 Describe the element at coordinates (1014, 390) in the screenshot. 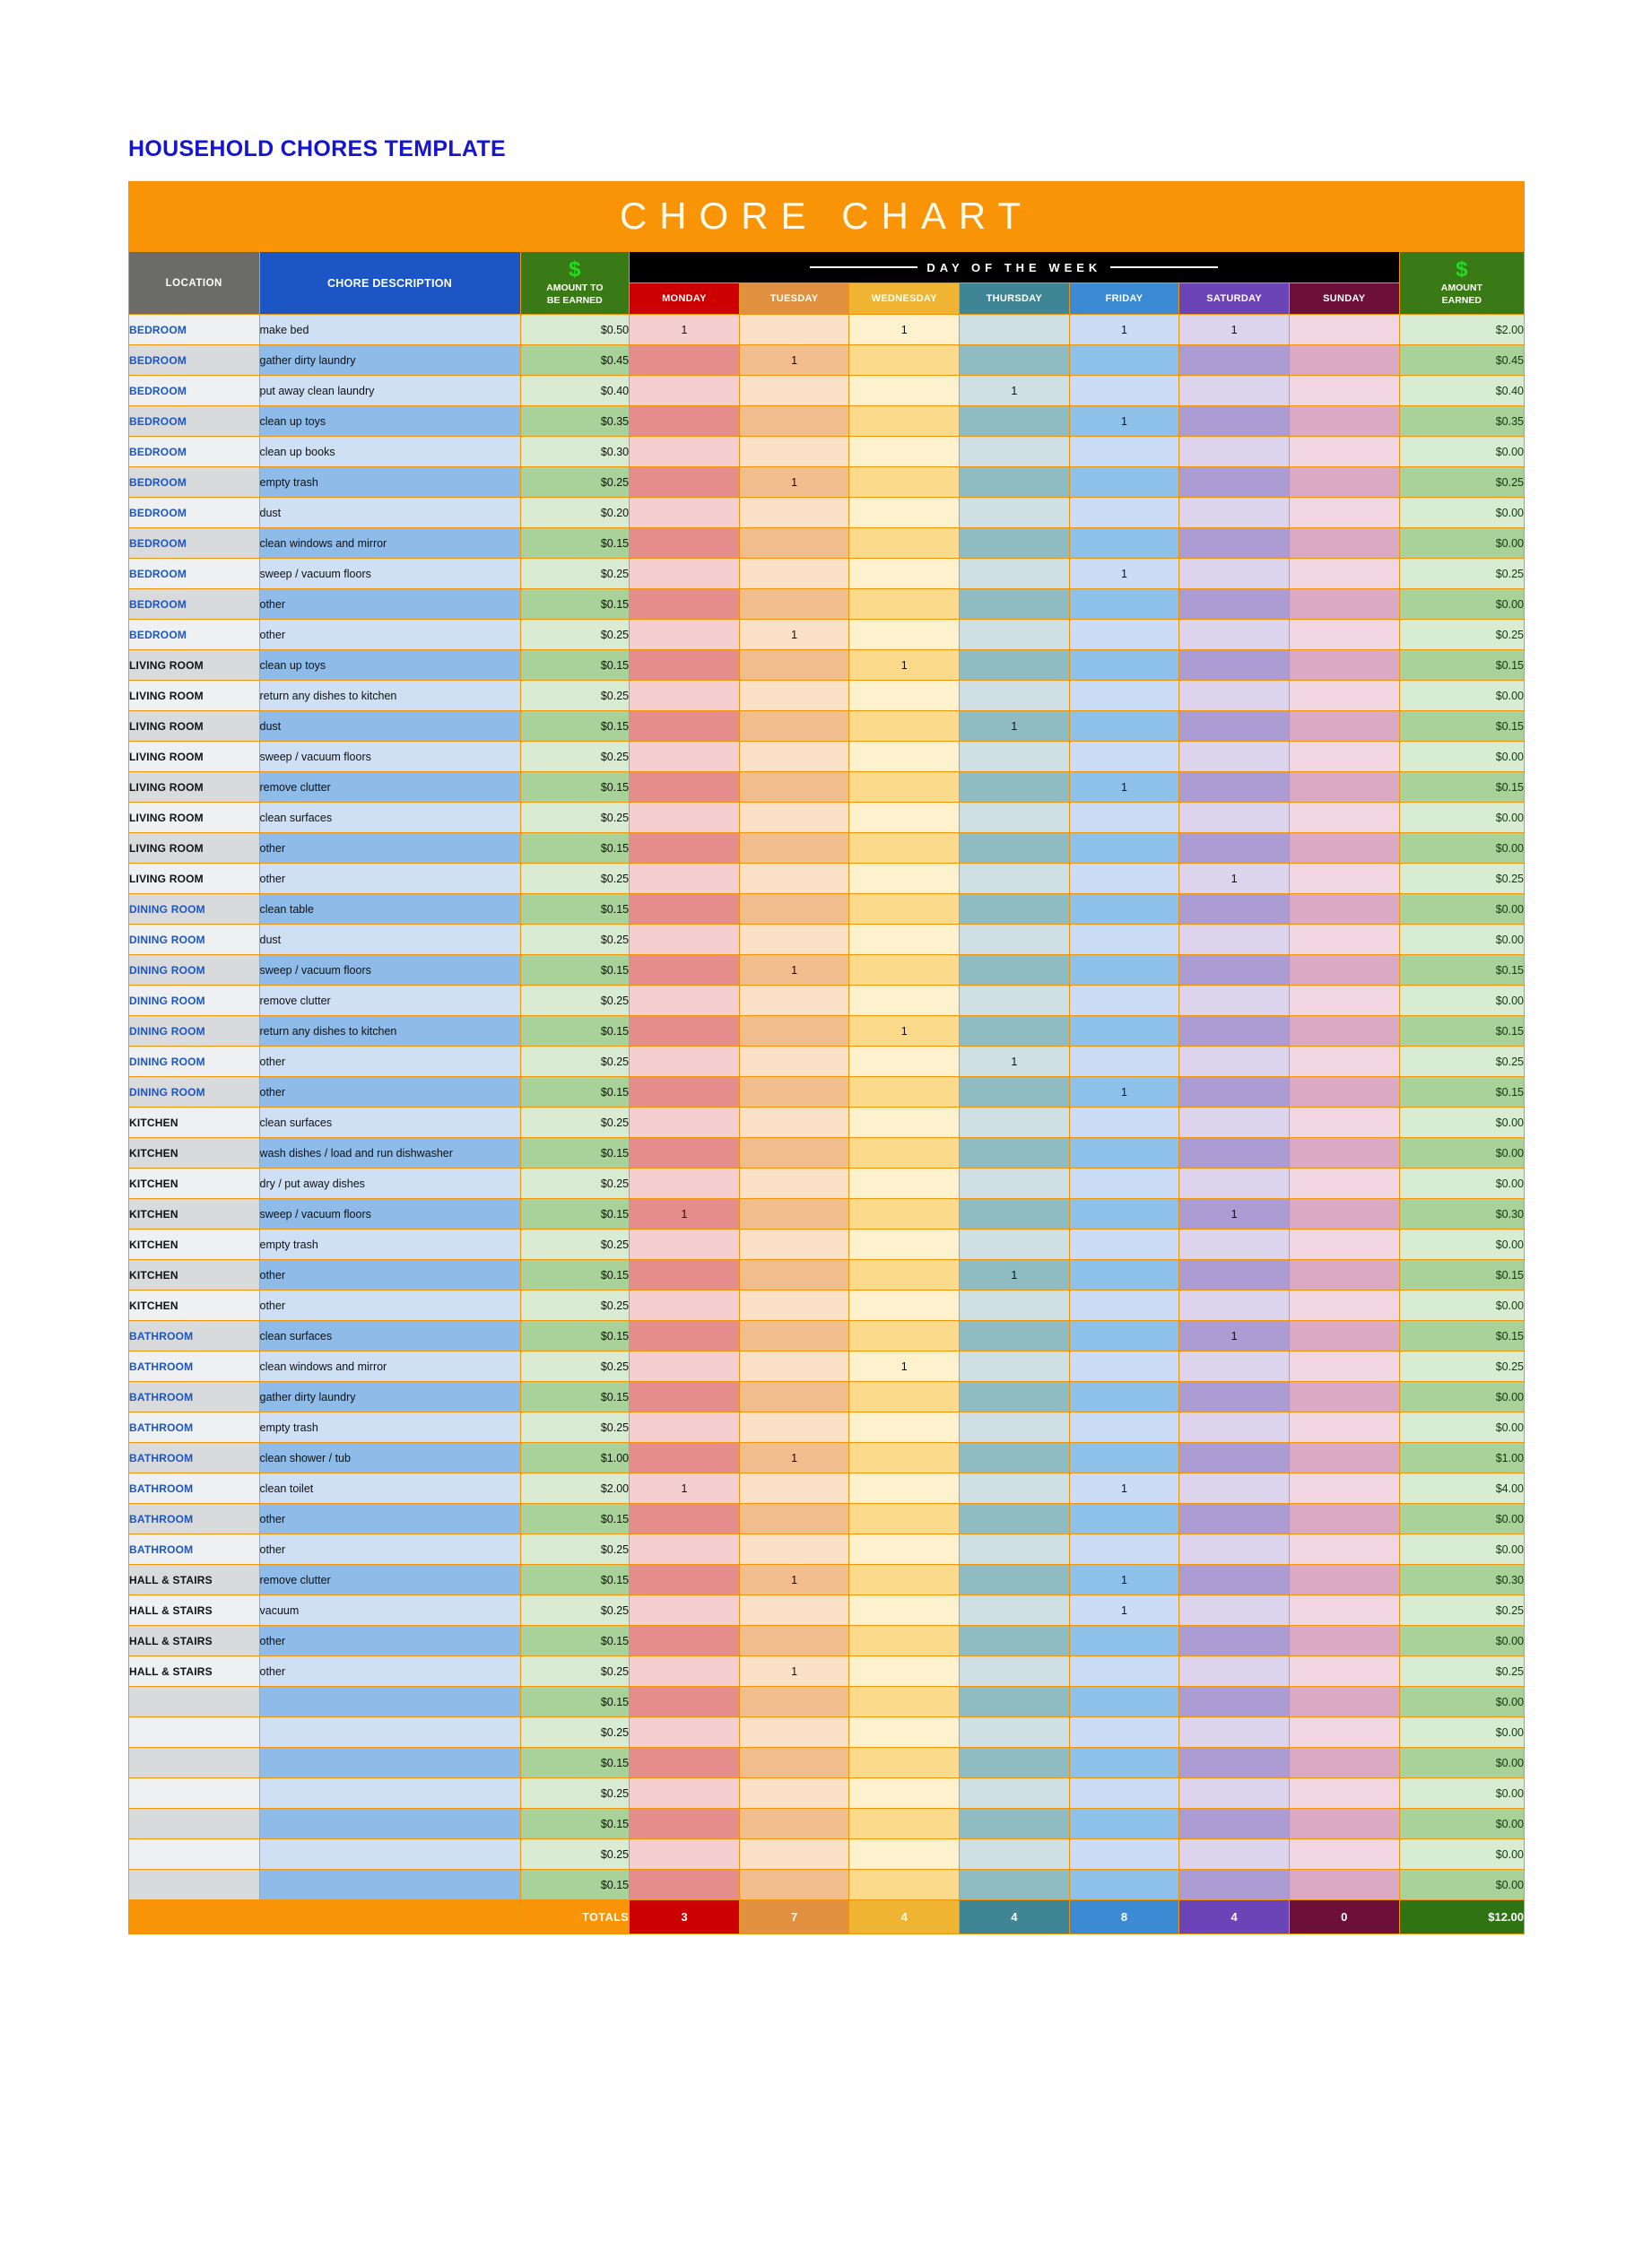

I see `cell-day-thursday: 1` at that location.